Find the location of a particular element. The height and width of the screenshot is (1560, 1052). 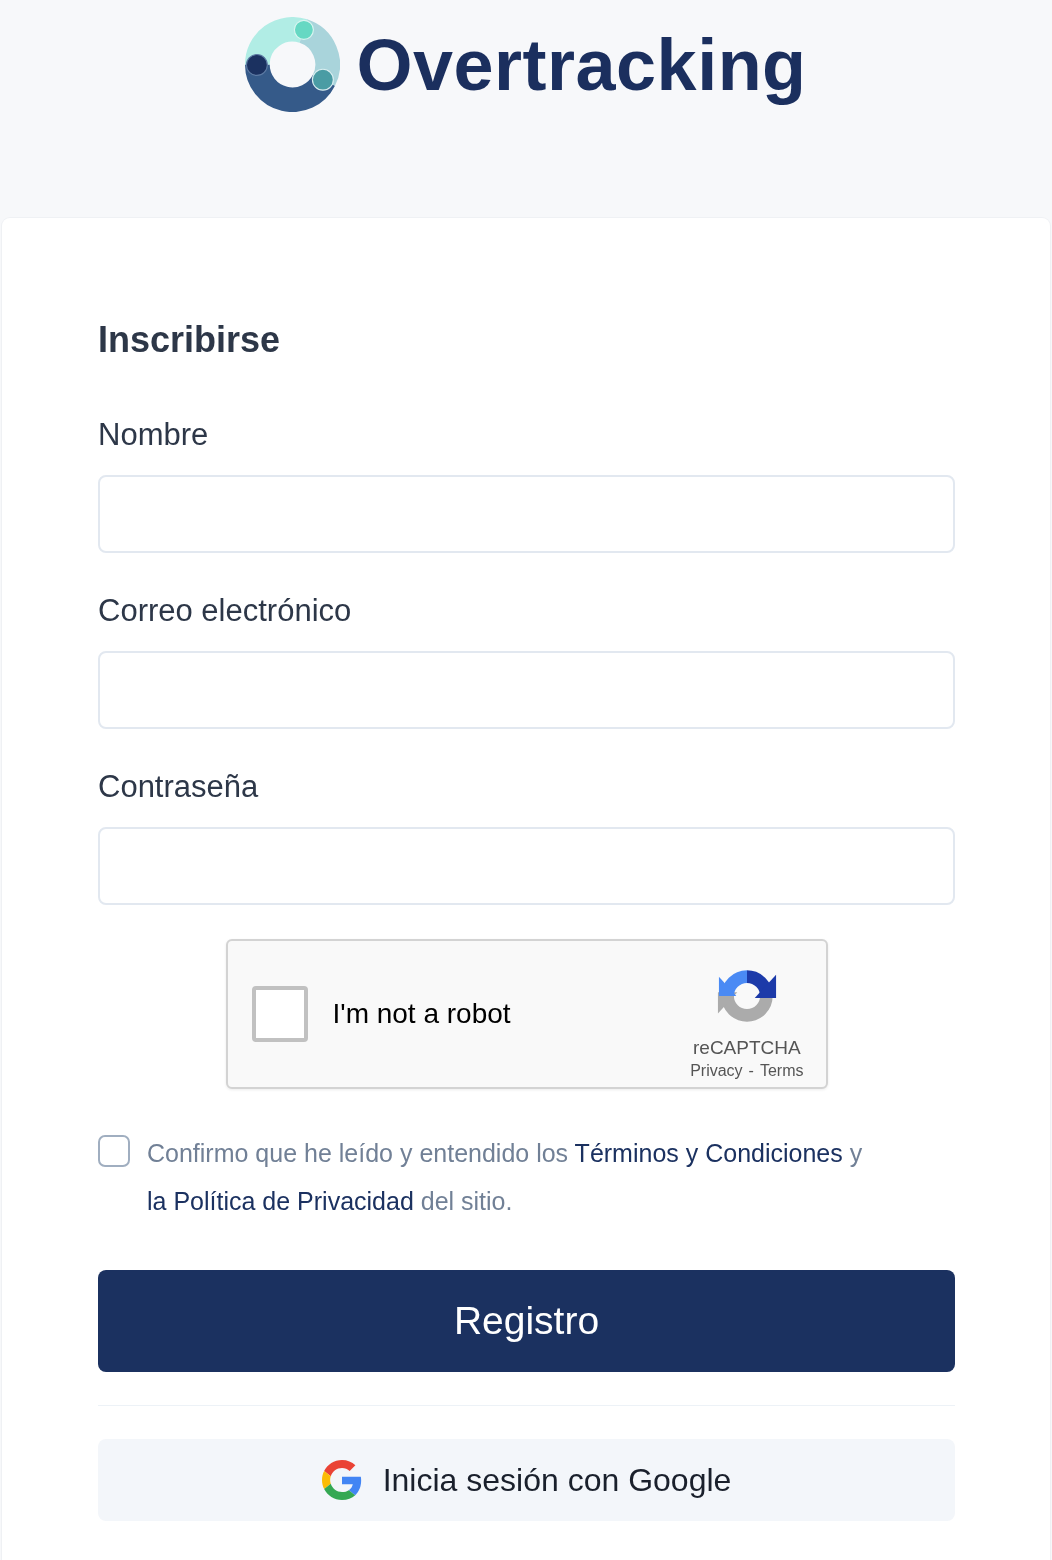

field-label: Contraseña is located at coordinates (178, 787).